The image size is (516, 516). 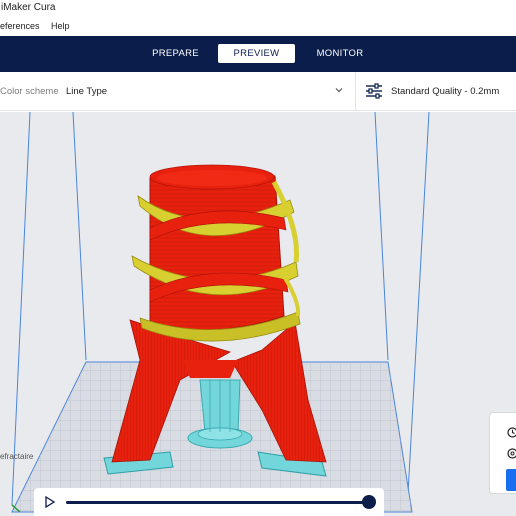 I want to click on chevron-down-icon, so click(x=339, y=90).